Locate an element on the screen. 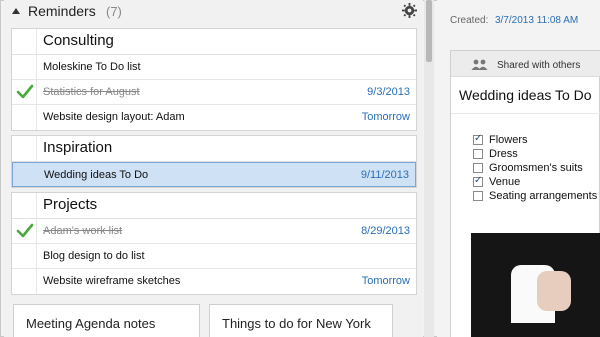  item-name: Website wireframe sketches is located at coordinates (112, 281).